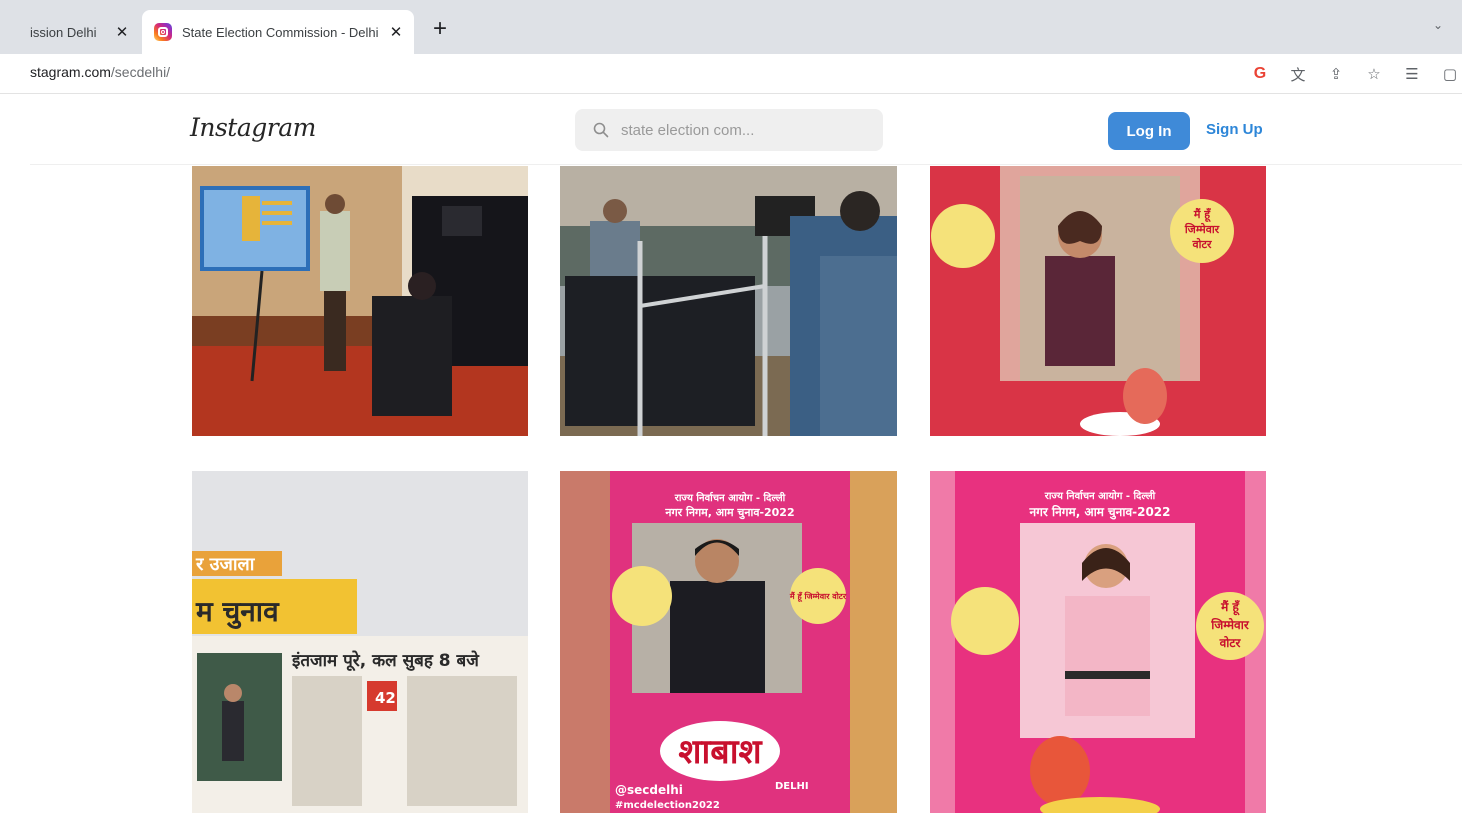 Image resolution: width=1462 pixels, height=813 pixels. I want to click on tab-title: ission Delhi, so click(63, 32).